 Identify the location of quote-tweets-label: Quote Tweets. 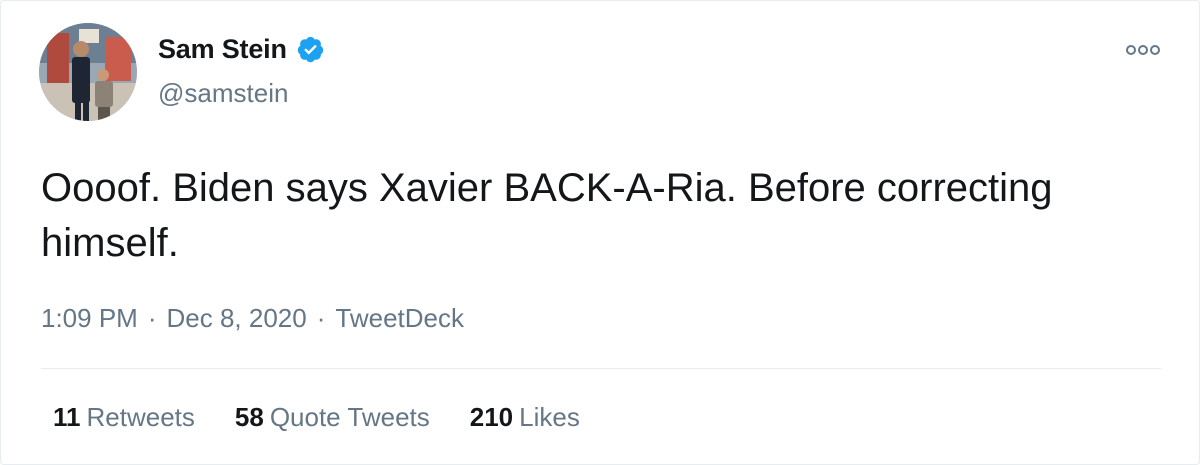
(349, 417).